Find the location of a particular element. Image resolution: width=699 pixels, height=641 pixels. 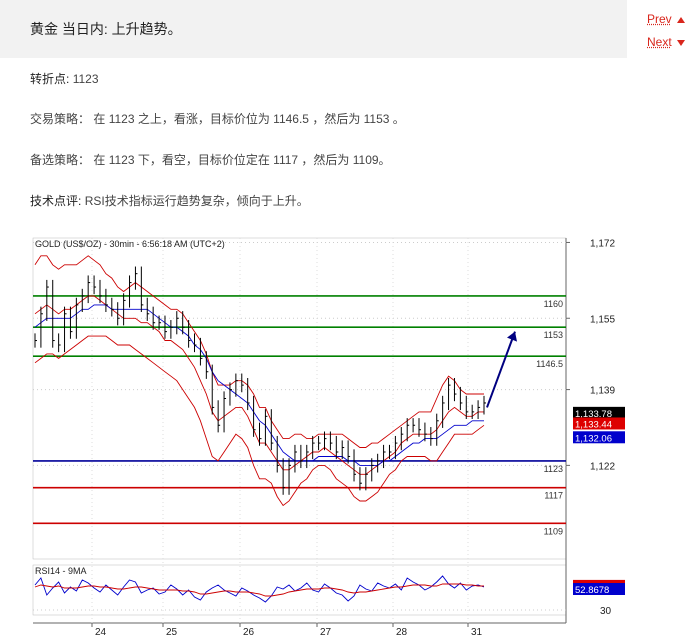

series-rsi is located at coordinates (259, 589).